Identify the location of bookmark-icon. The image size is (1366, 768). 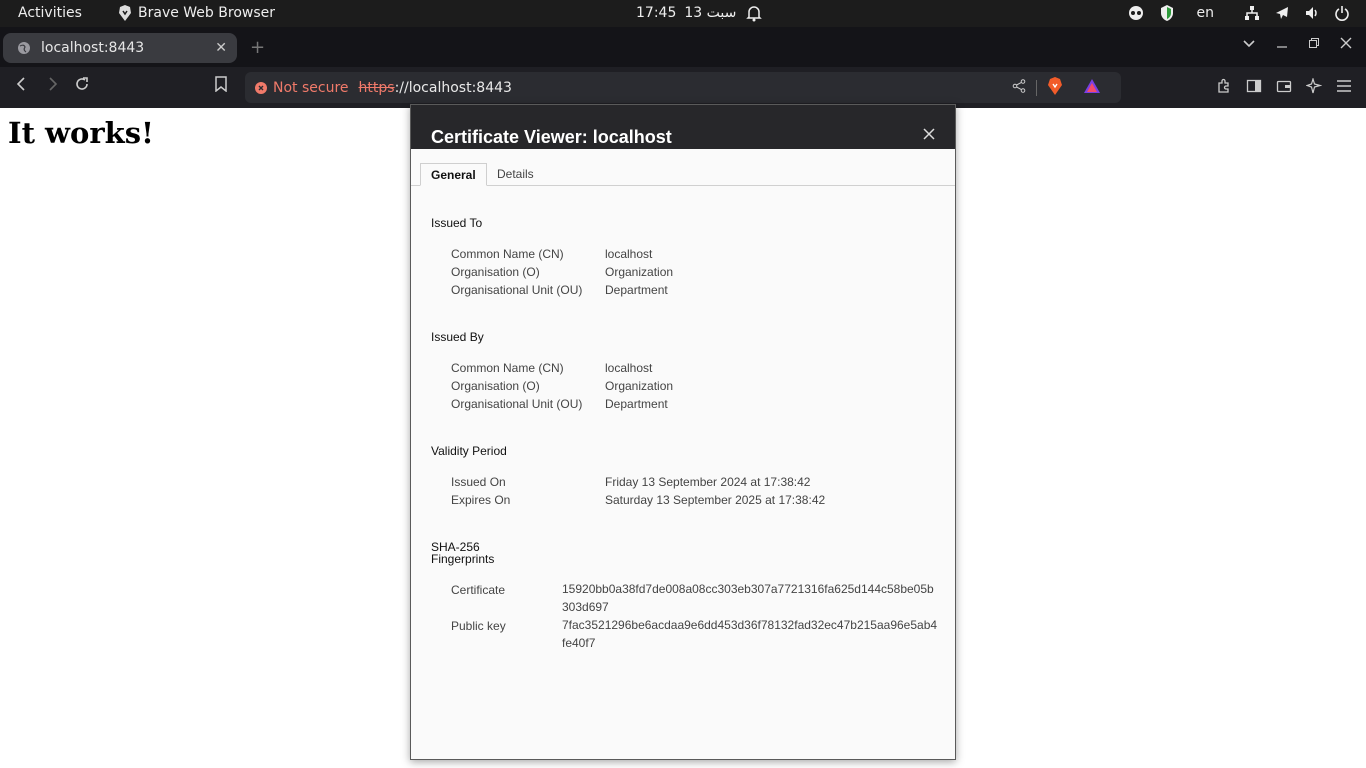
(221, 86).